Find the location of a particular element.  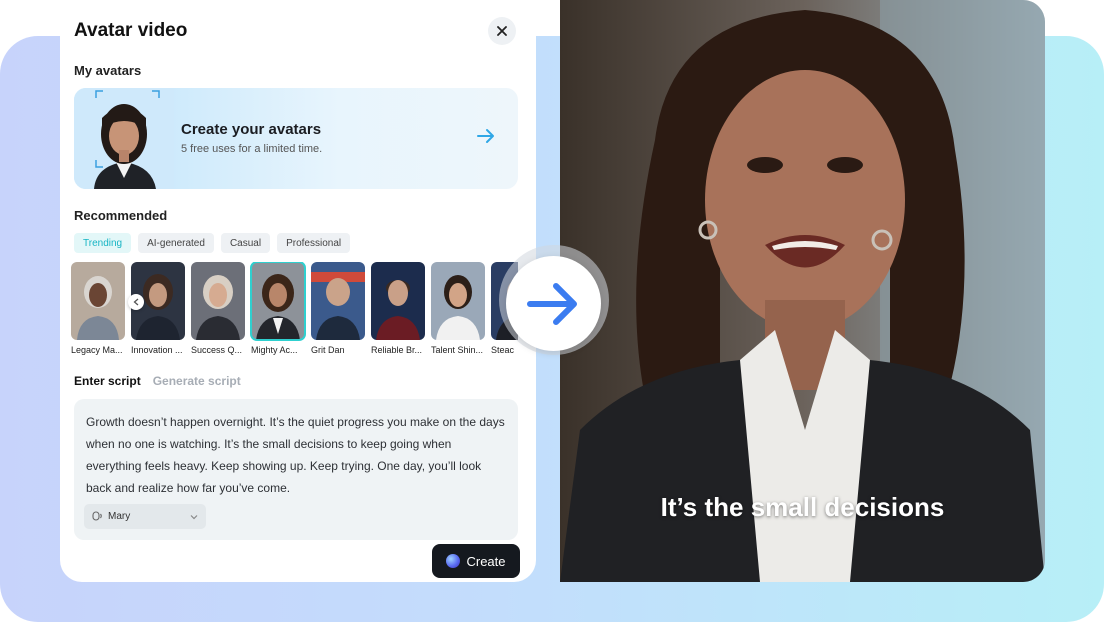

carousel-prev-button is located at coordinates (136, 302).